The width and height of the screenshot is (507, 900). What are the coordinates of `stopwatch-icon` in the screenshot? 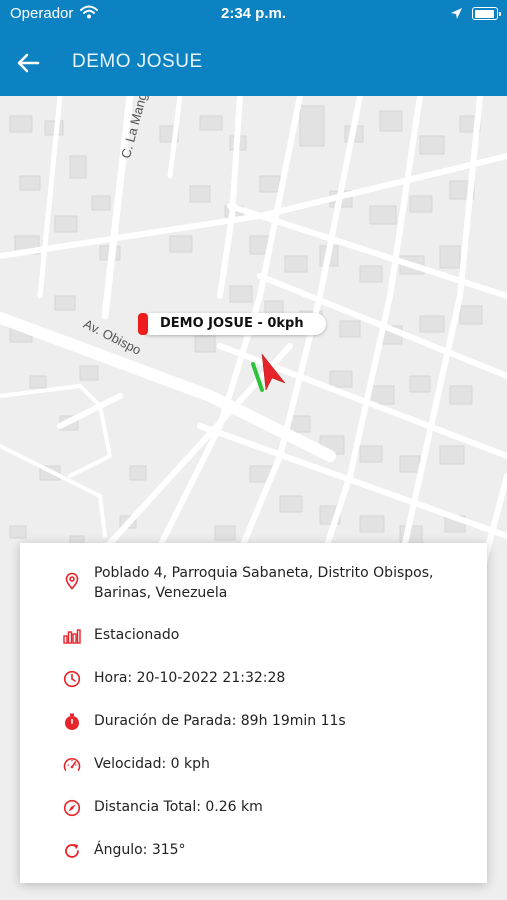 It's located at (72, 721).